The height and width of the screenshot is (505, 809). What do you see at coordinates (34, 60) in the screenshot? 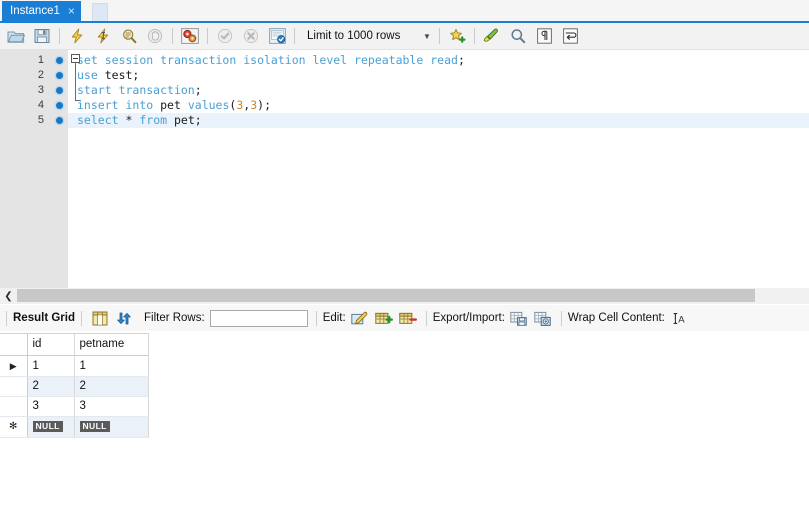
I see `gutter-row: 1` at bounding box center [34, 60].